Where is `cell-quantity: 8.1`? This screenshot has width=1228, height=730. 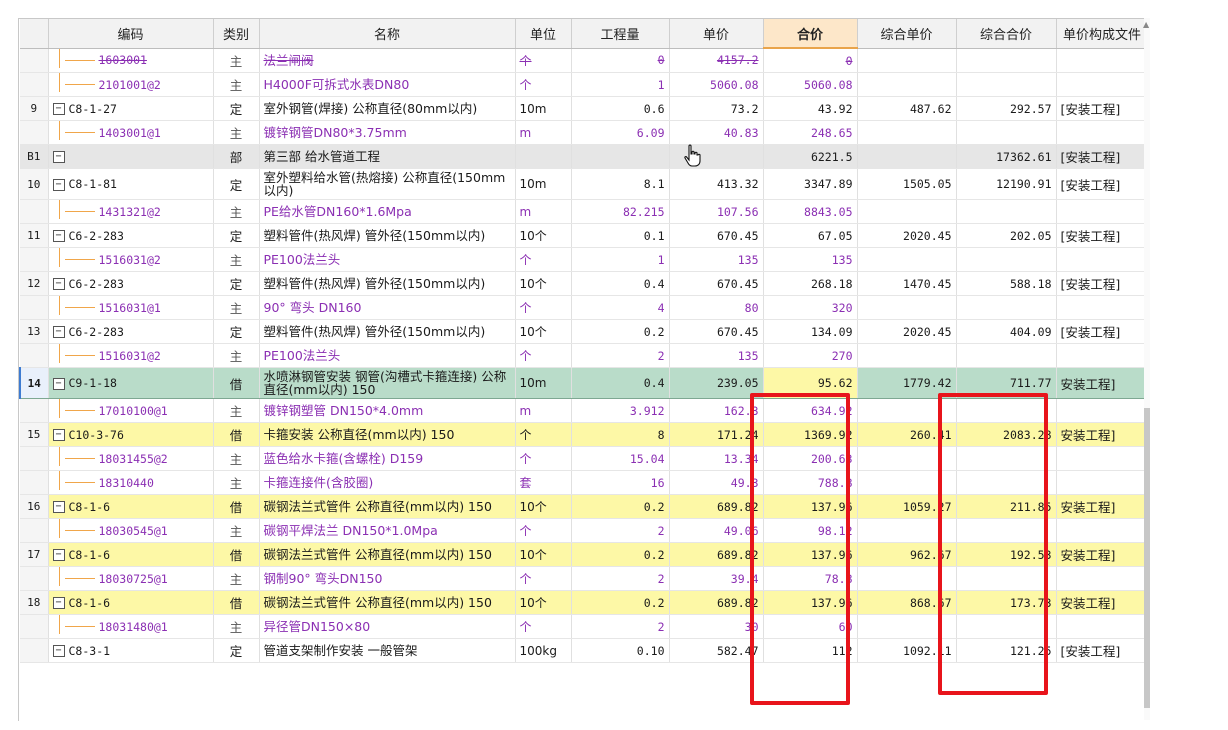 cell-quantity: 8.1 is located at coordinates (620, 184).